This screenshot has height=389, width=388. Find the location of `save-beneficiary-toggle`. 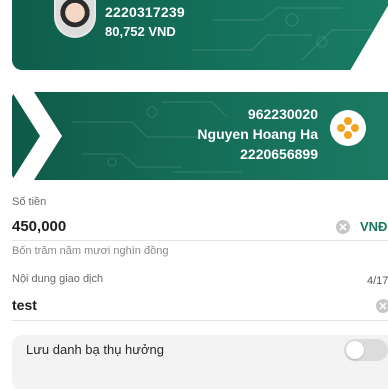

save-beneficiary-toggle is located at coordinates (366, 350).